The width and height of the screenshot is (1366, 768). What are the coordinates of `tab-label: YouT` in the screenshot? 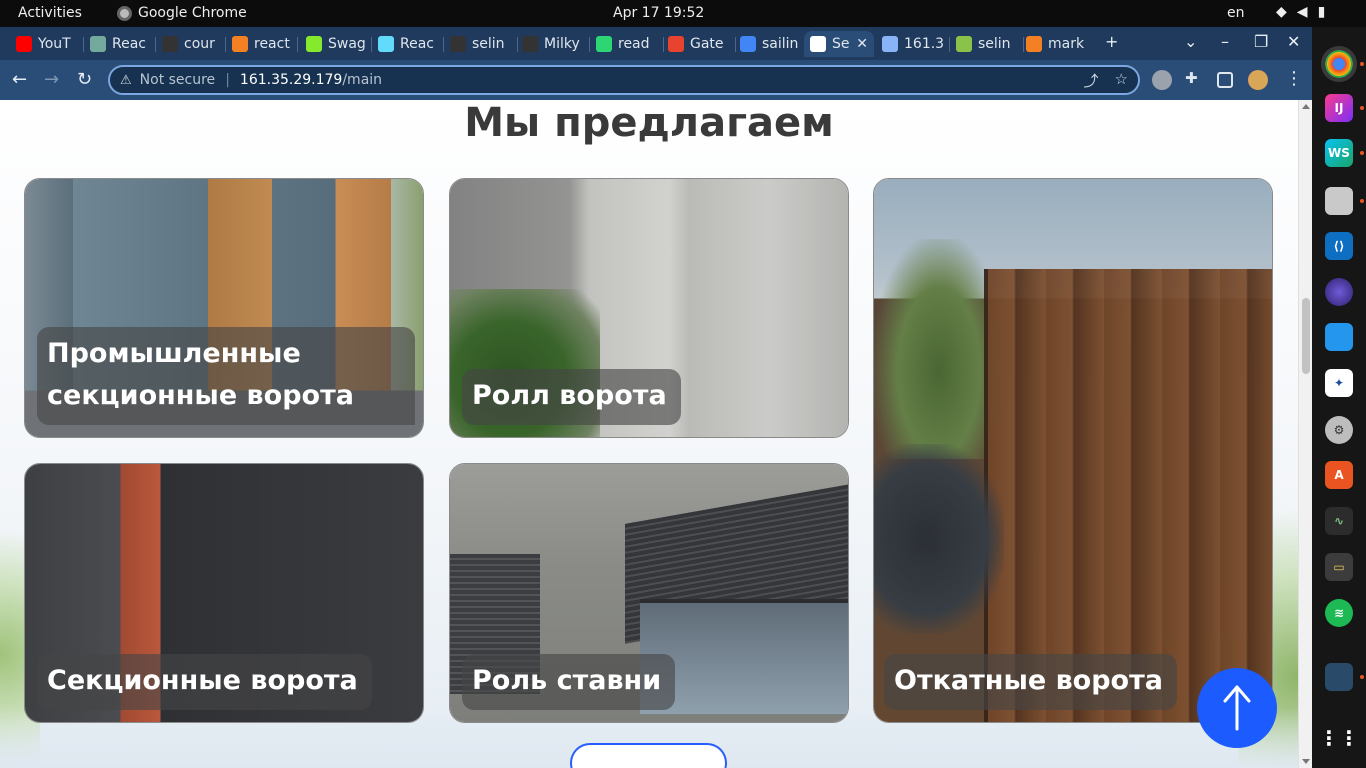 It's located at (54, 44).